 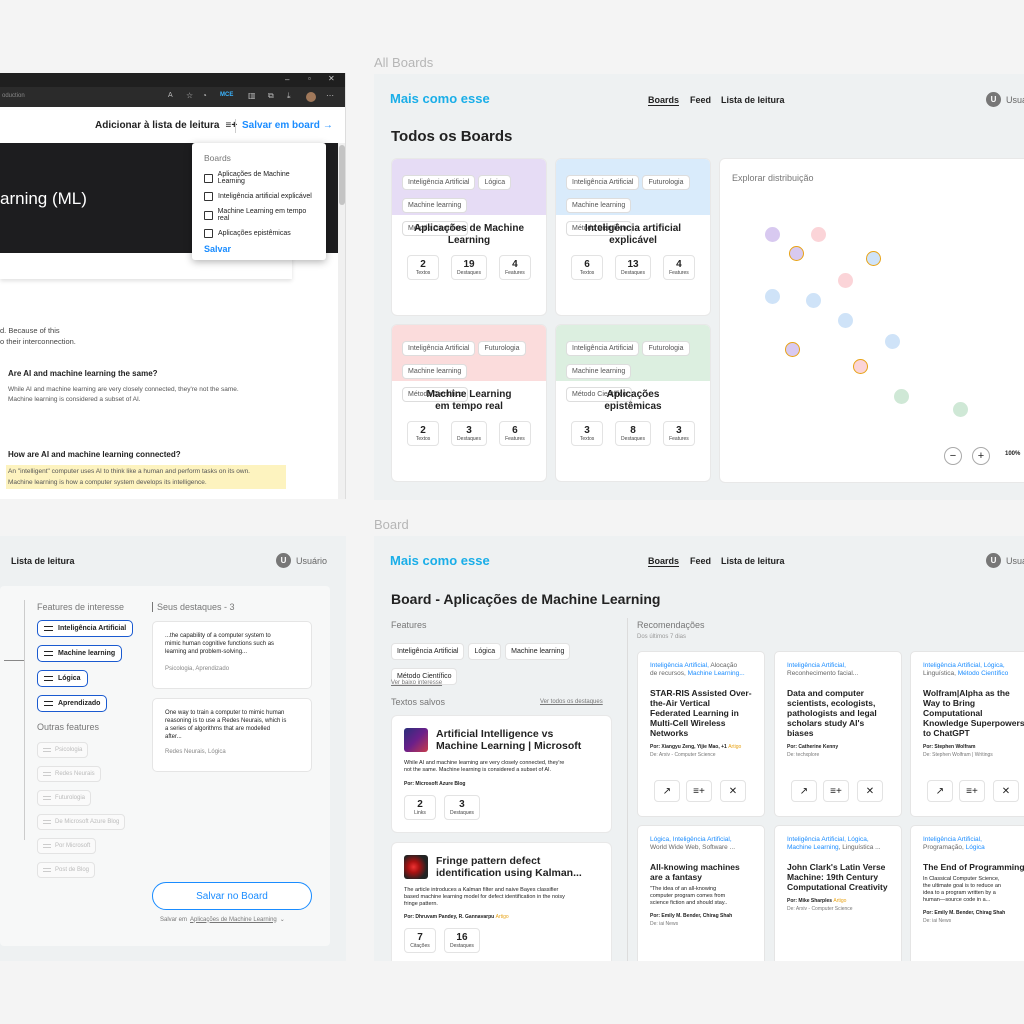 I want to click on app-logo: Mais como esse, so click(x=440, y=98).